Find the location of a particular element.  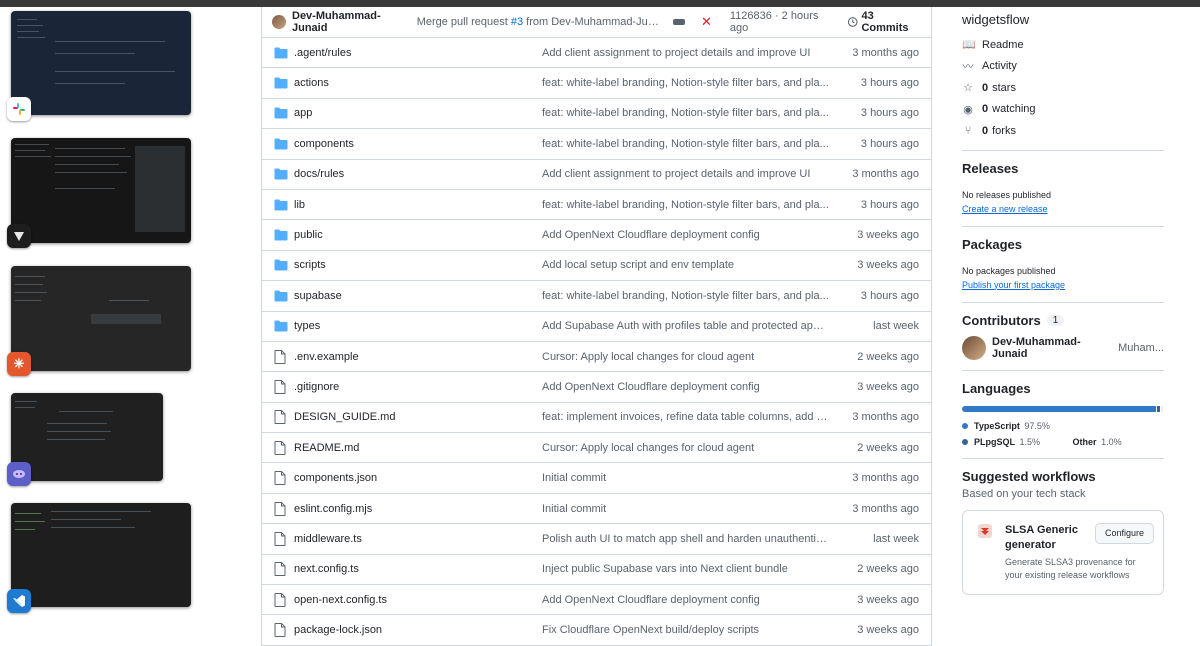

file-name-link: open-next.config.ts is located at coordinates (418, 600).